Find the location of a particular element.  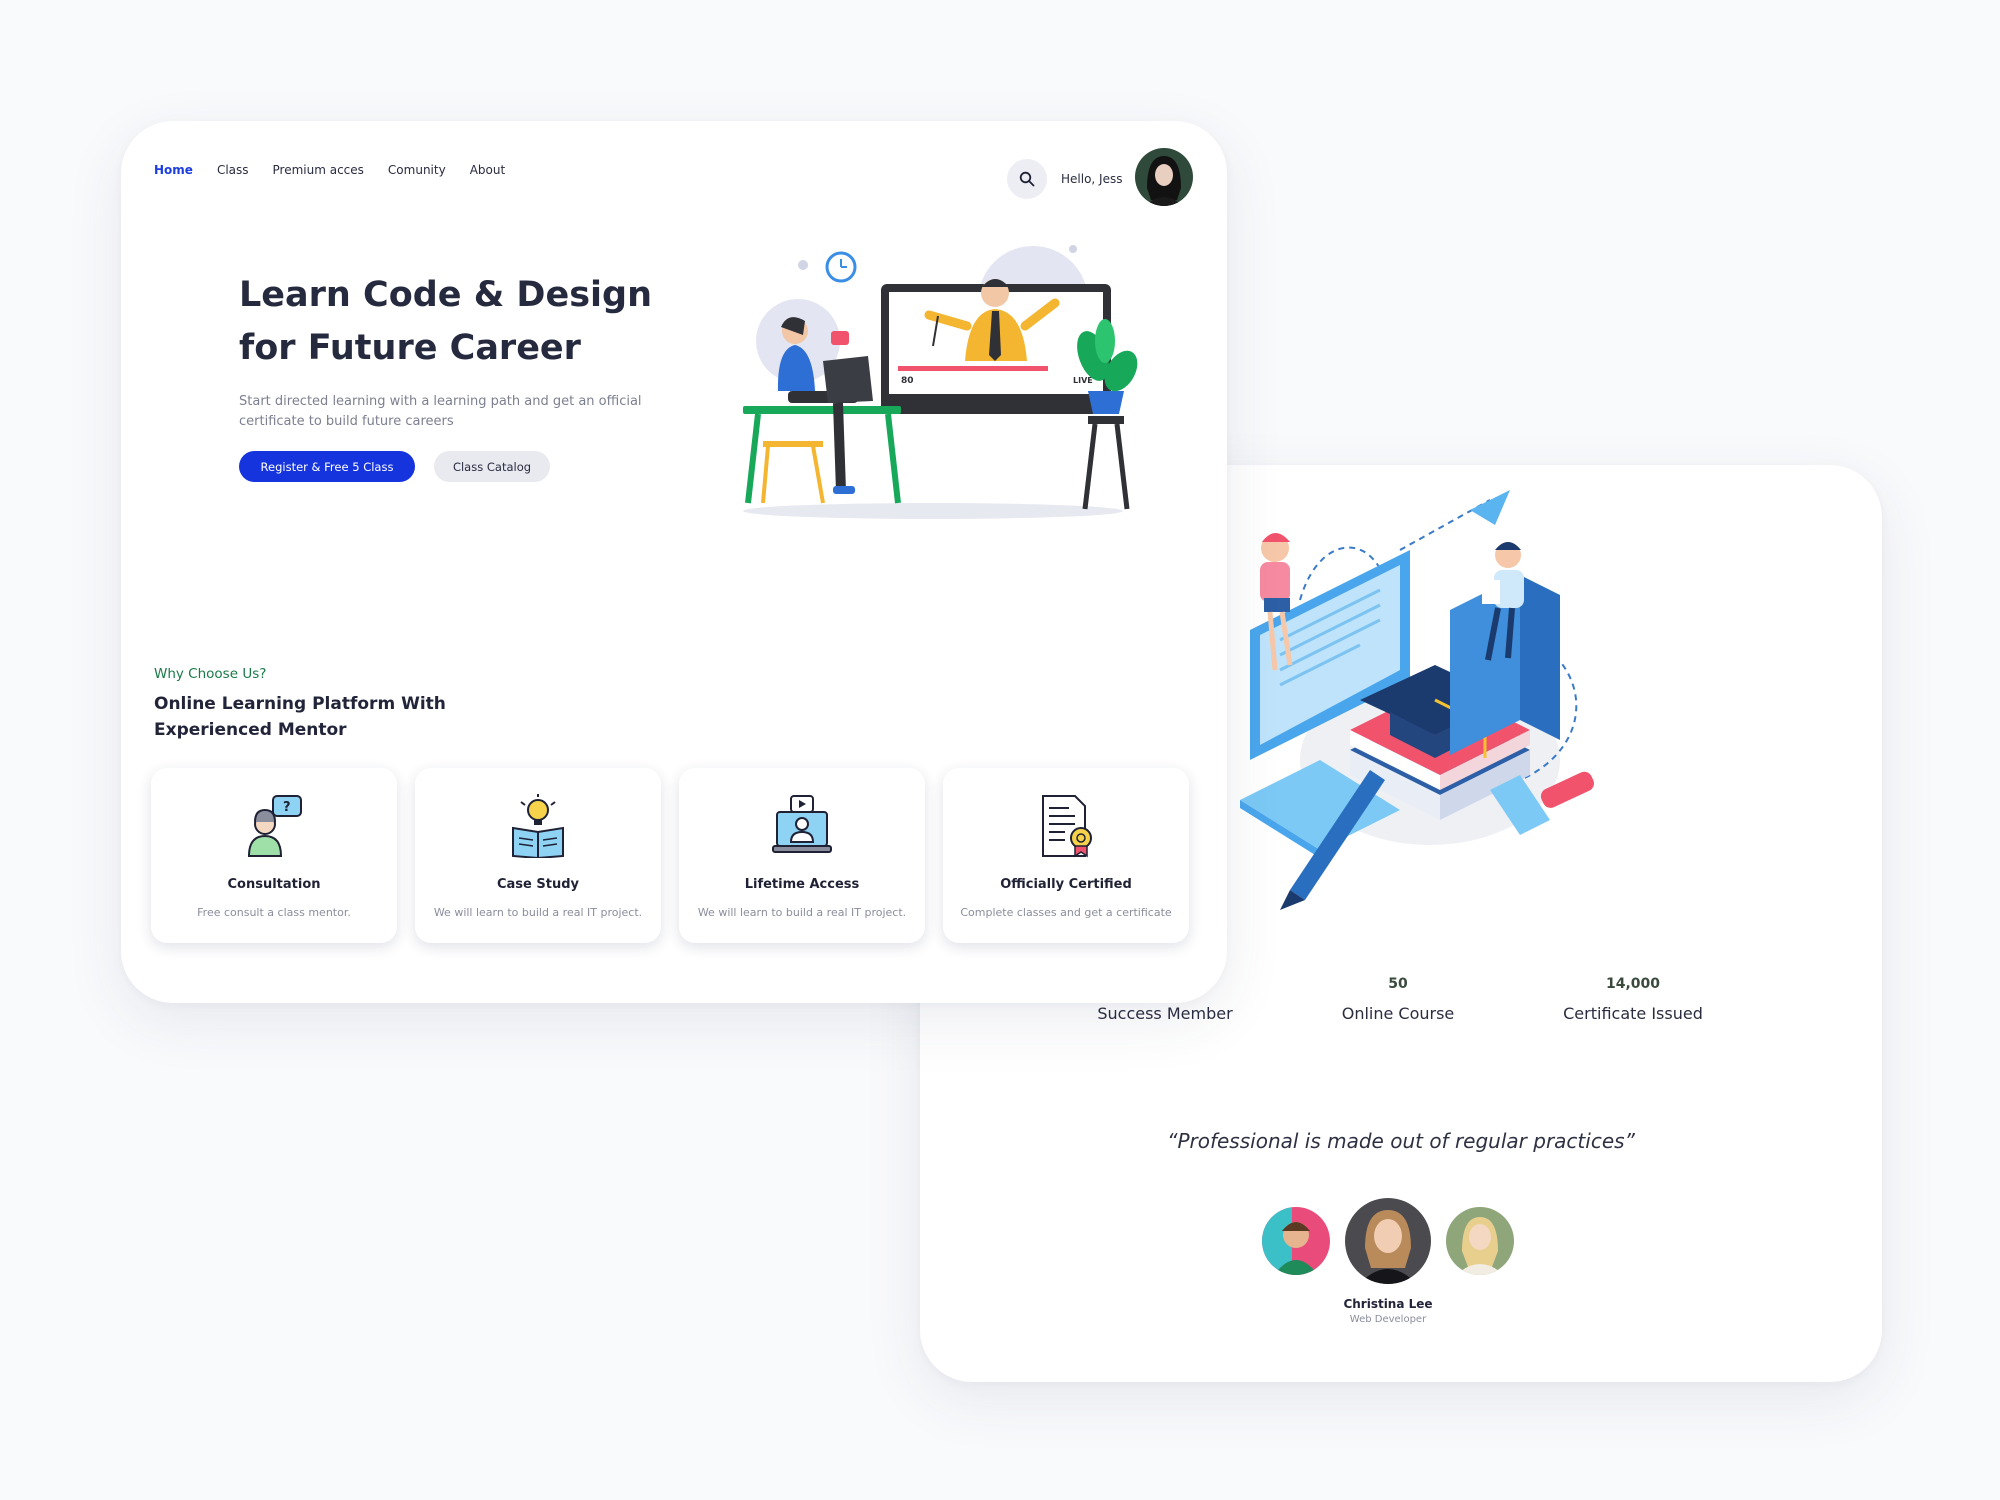

testimonial-avatar-active is located at coordinates (1388, 1241).